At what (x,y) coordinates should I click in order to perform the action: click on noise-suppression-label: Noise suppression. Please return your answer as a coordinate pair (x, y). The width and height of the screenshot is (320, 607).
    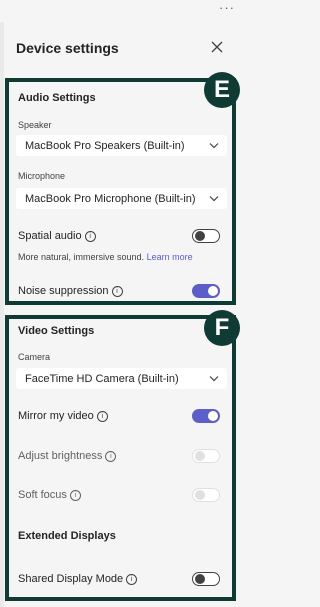
    Looking at the image, I should click on (63, 291).